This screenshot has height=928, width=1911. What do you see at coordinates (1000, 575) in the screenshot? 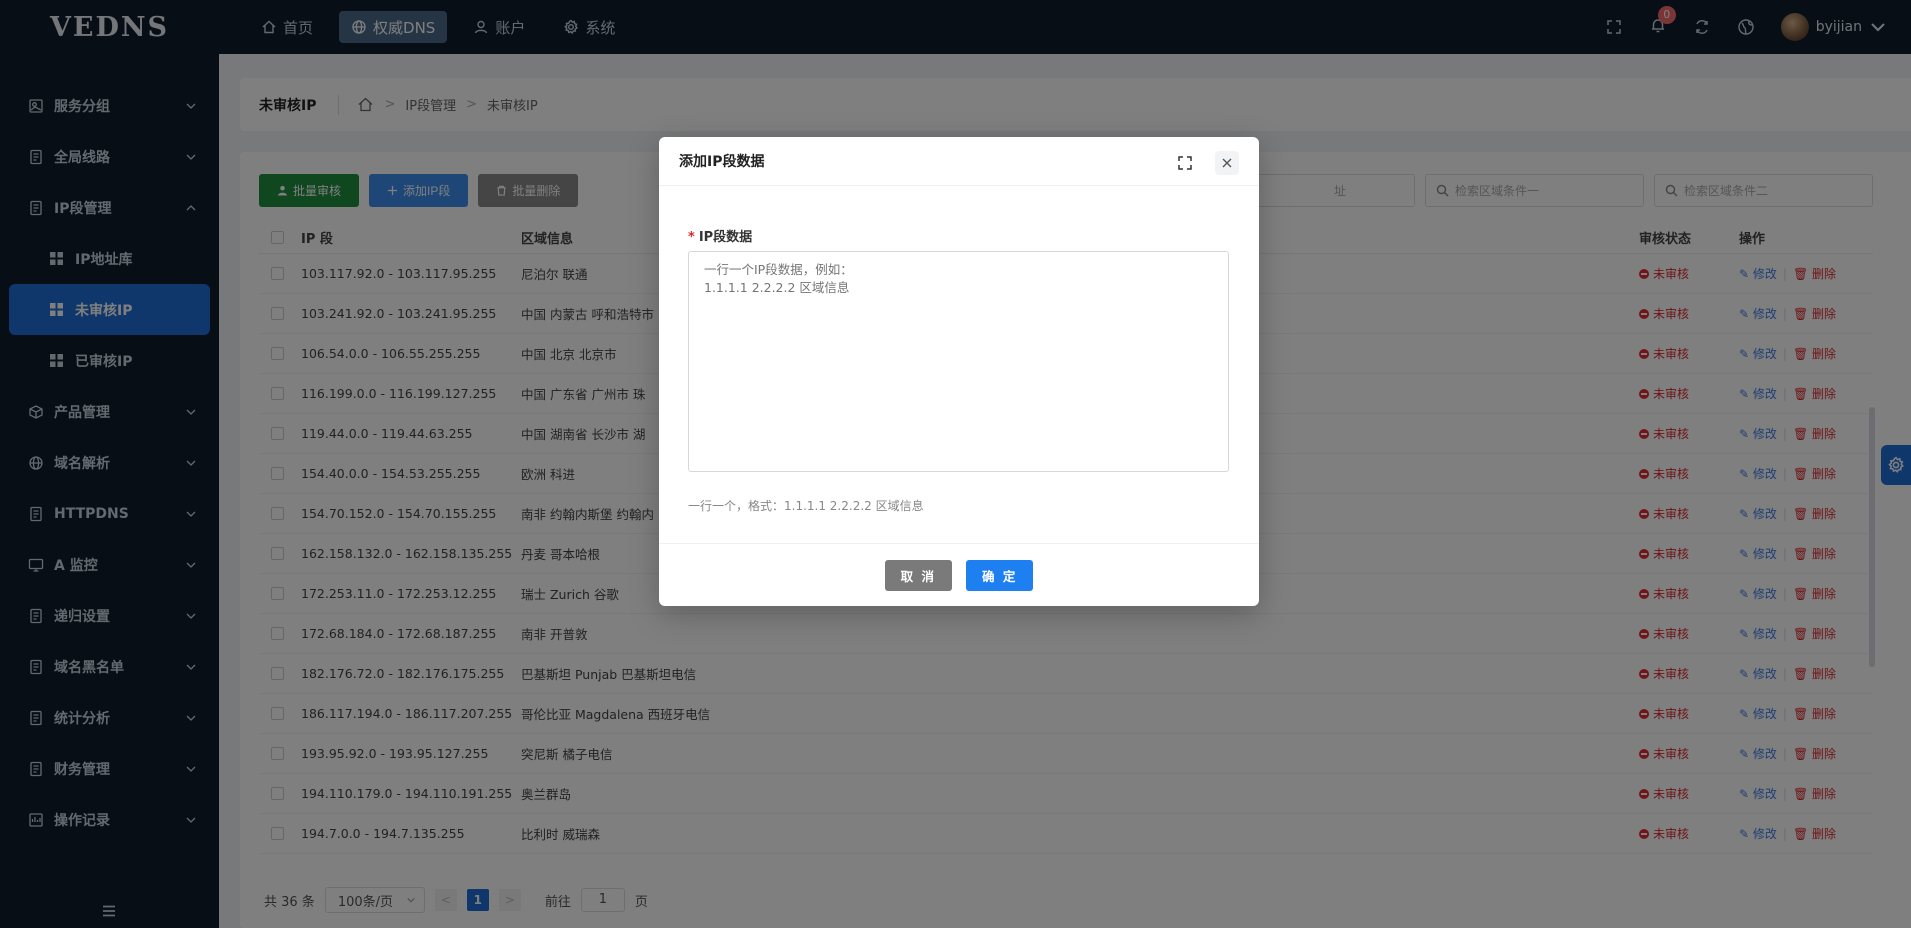
I see `confirm-button: 确 定` at bounding box center [1000, 575].